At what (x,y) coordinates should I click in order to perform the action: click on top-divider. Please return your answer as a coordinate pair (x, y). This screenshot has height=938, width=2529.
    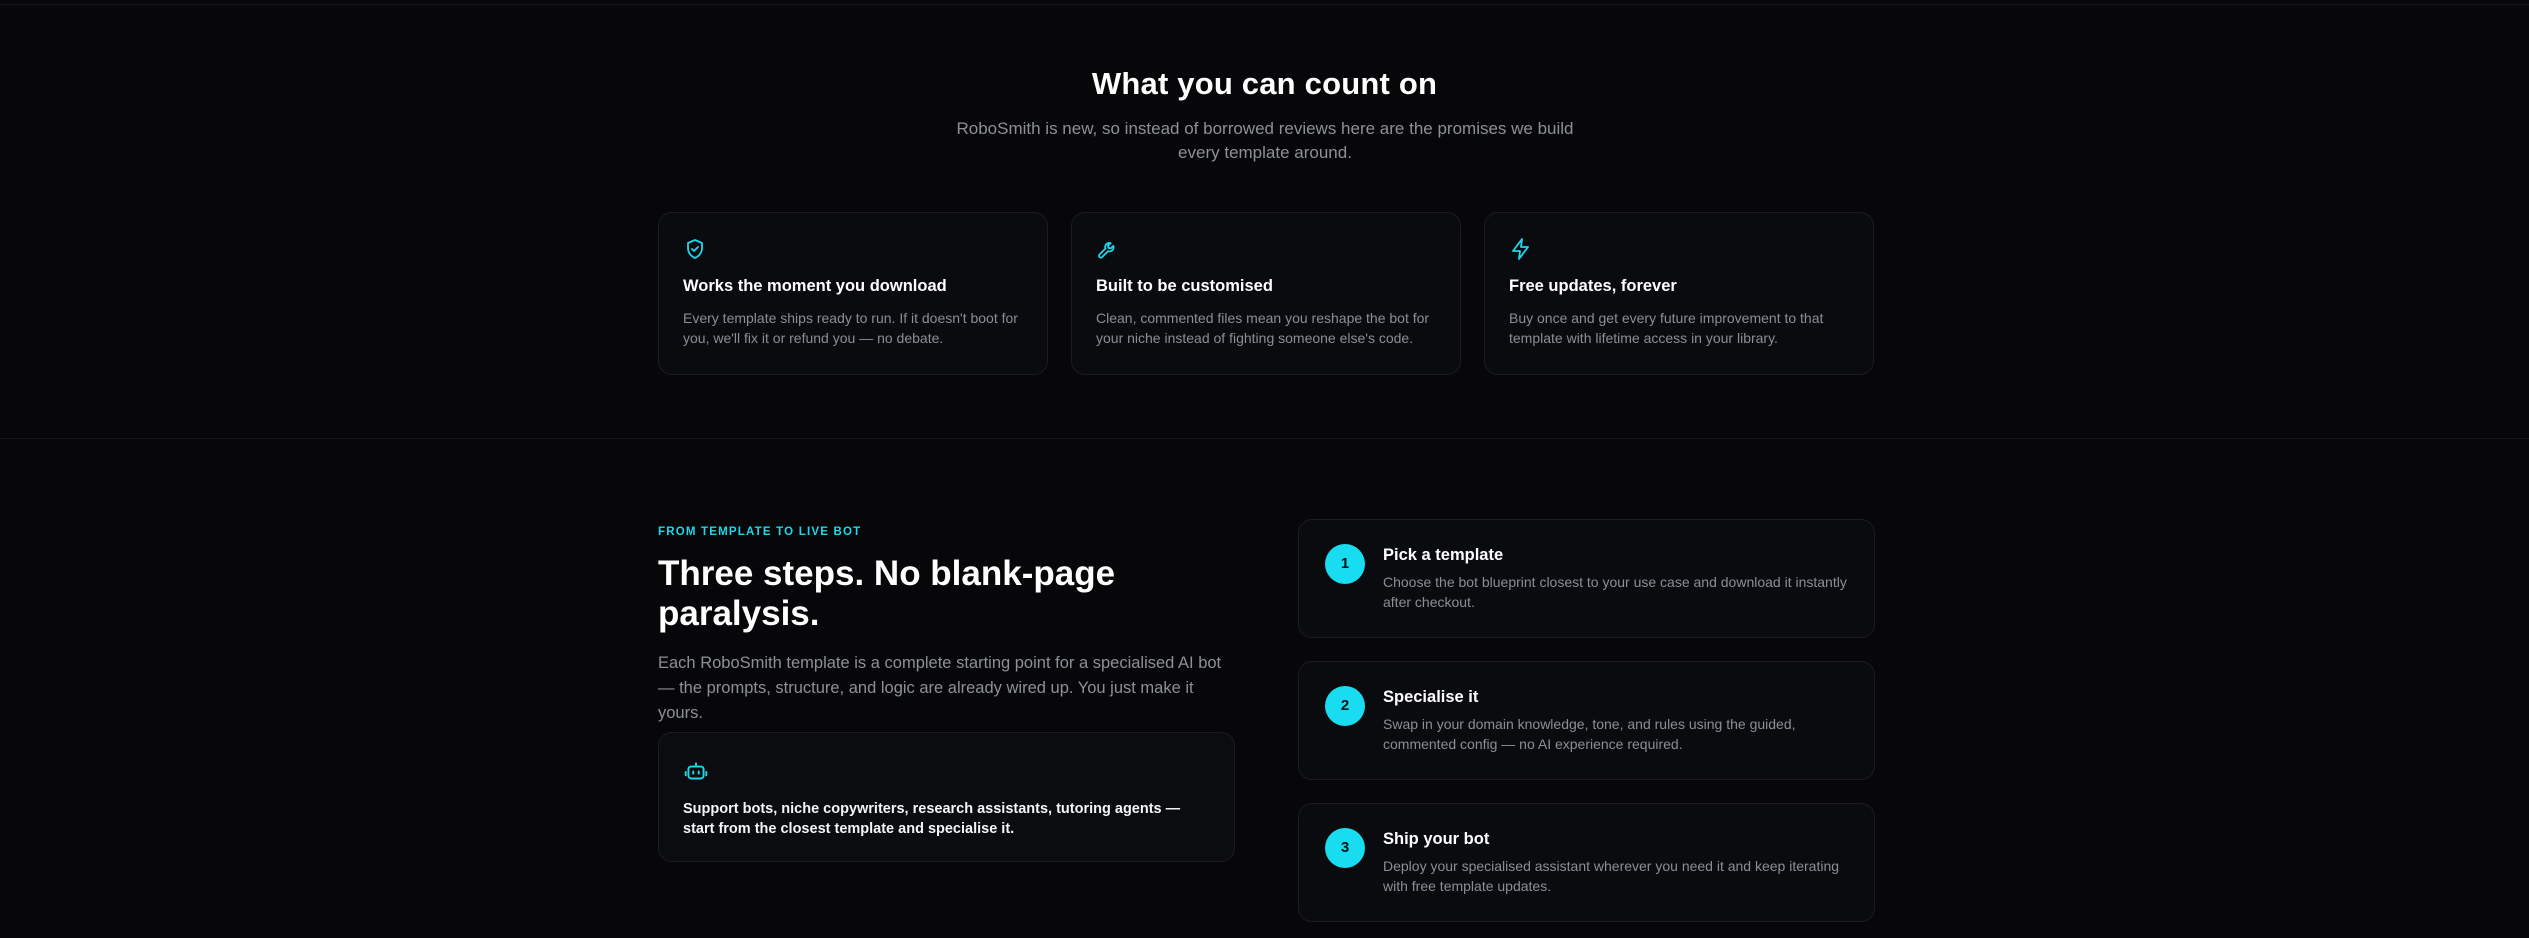
    Looking at the image, I should click on (1264, 4).